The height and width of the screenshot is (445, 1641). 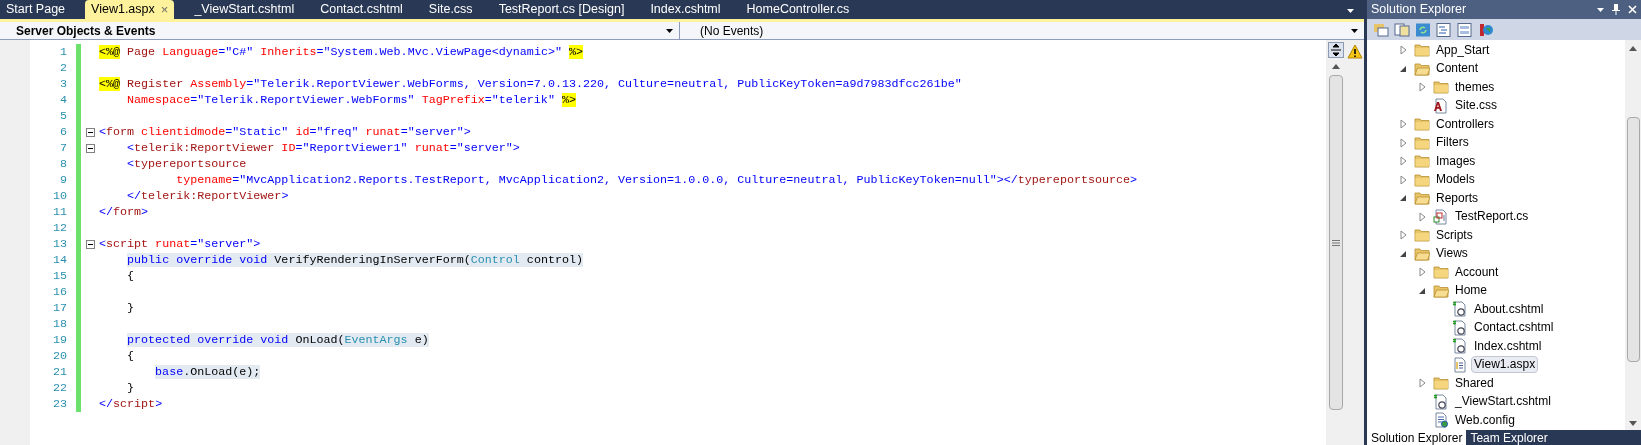 I want to click on code-line: <typereportsource, so click(x=186, y=164).